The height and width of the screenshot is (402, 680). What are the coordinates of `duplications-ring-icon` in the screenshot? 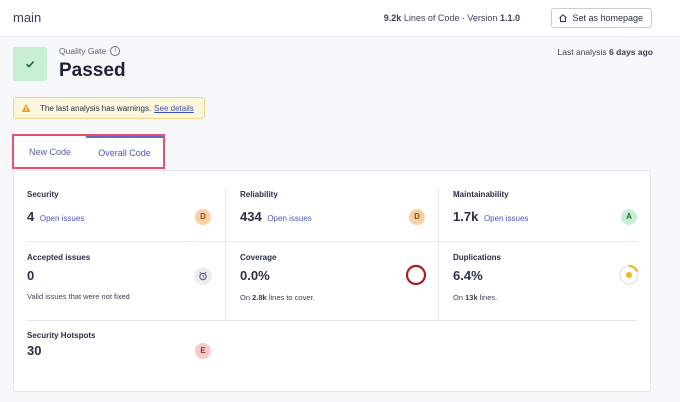 It's located at (629, 275).